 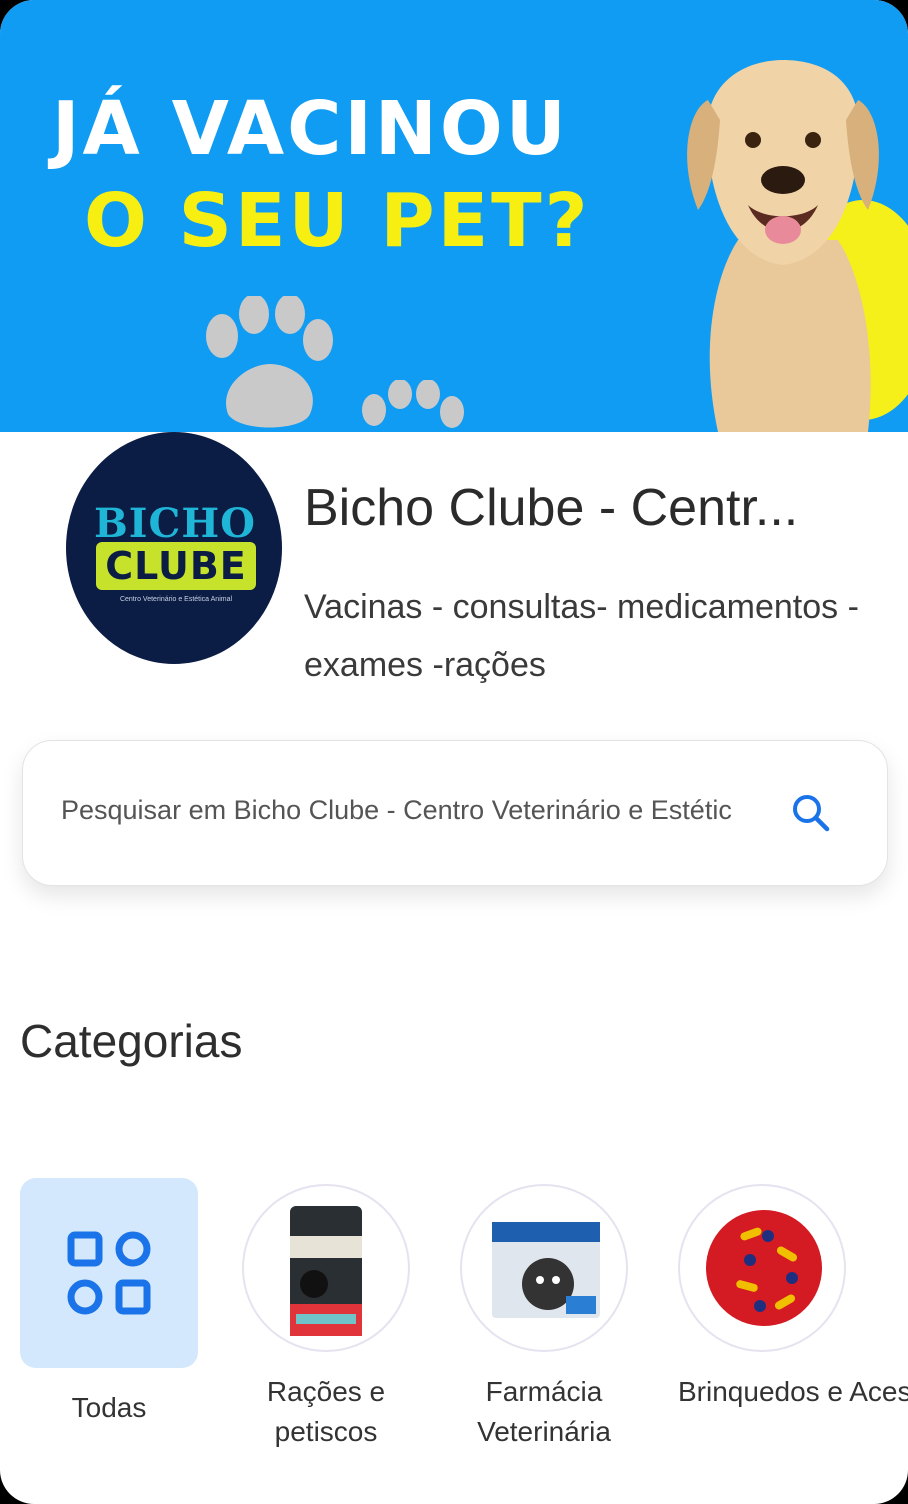 I want to click on banner-headline-line1: JÁ VACINOU, so click(x=310, y=129).